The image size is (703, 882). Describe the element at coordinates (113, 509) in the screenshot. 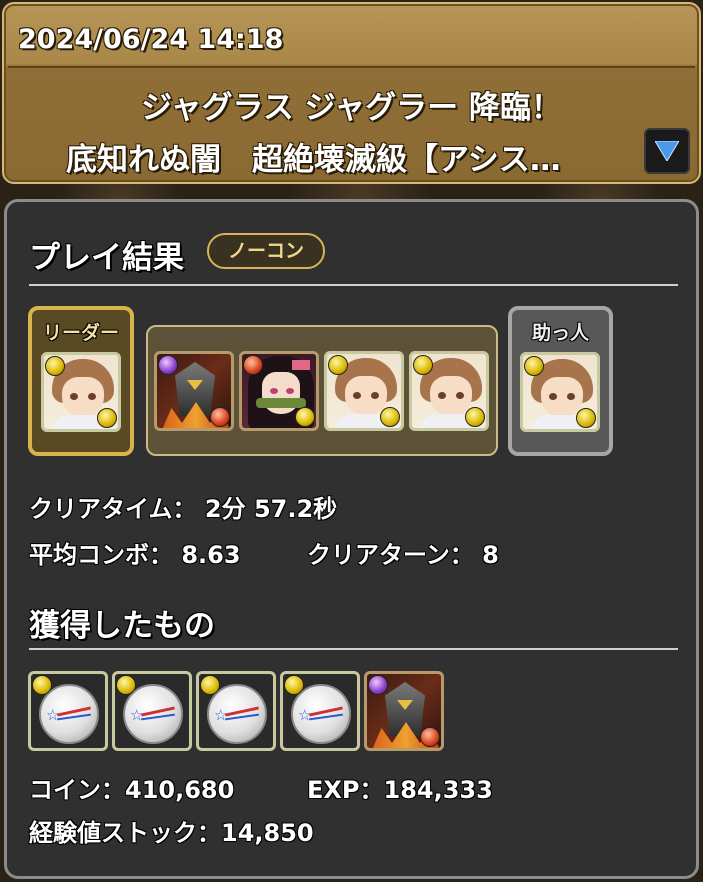

I see `clear-time-label: クリアタイム：` at that location.